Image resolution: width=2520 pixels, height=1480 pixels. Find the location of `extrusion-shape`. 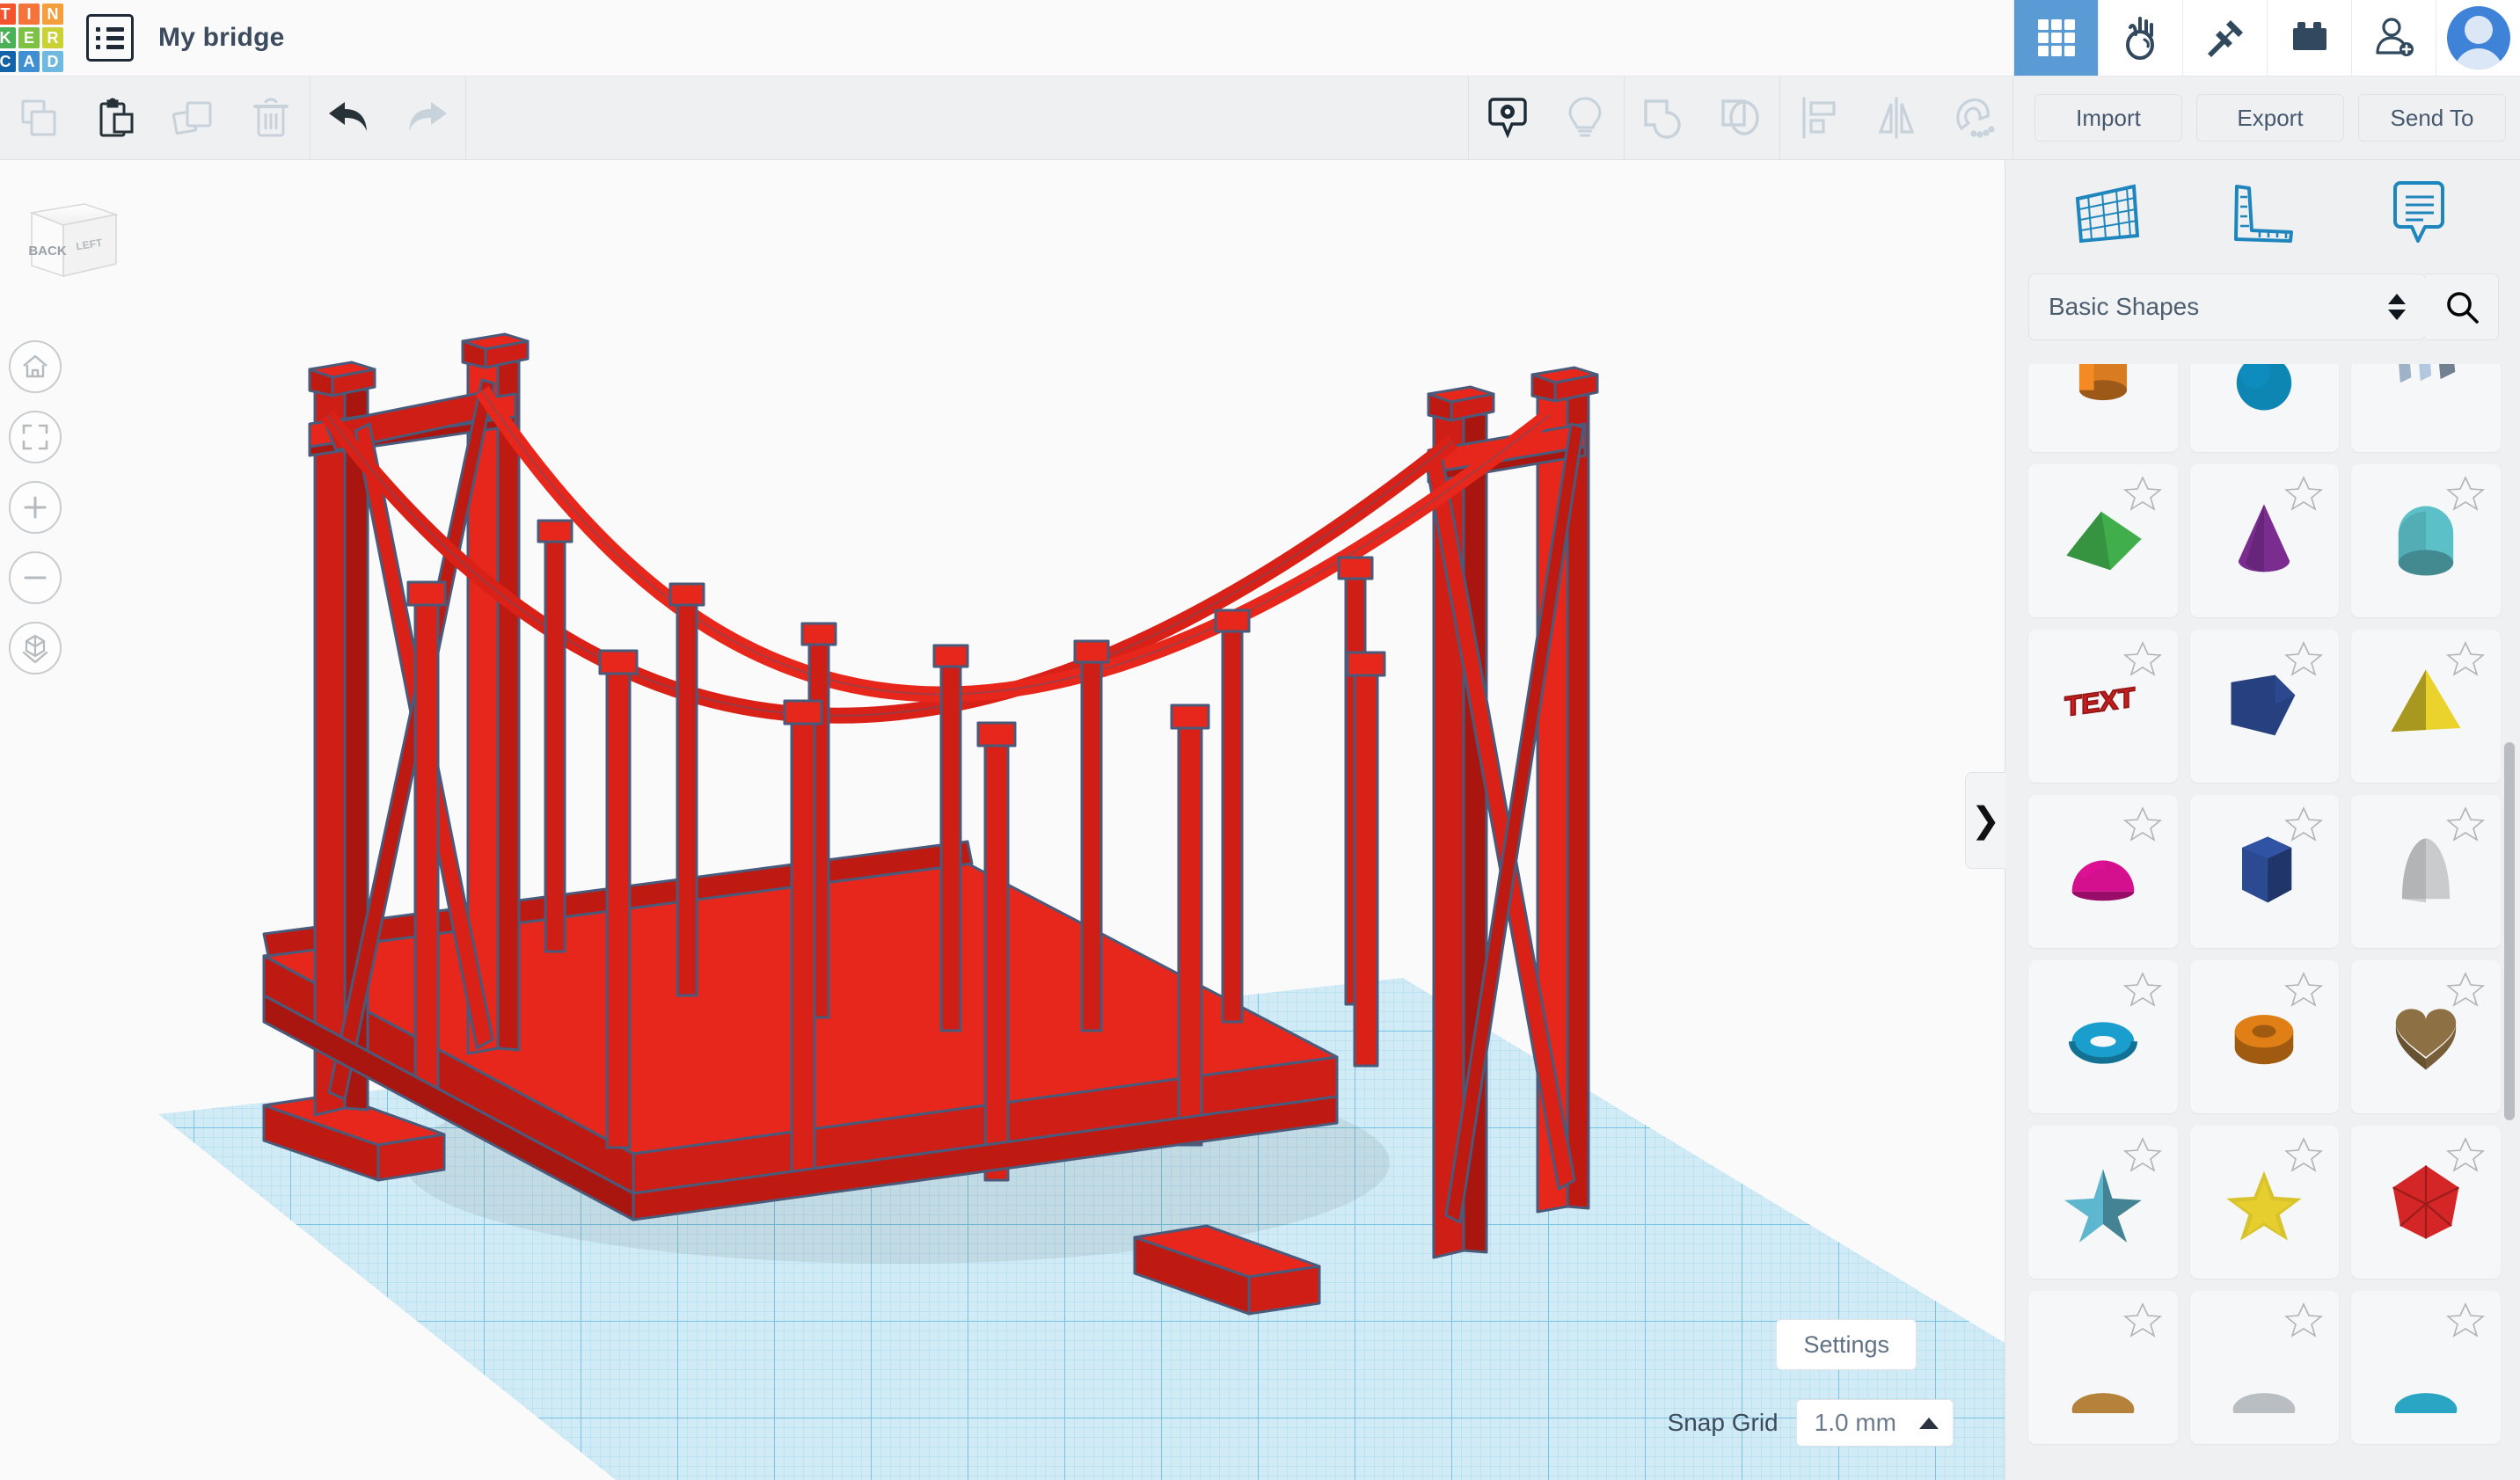

extrusion-shape is located at coordinates (2103, 1367).